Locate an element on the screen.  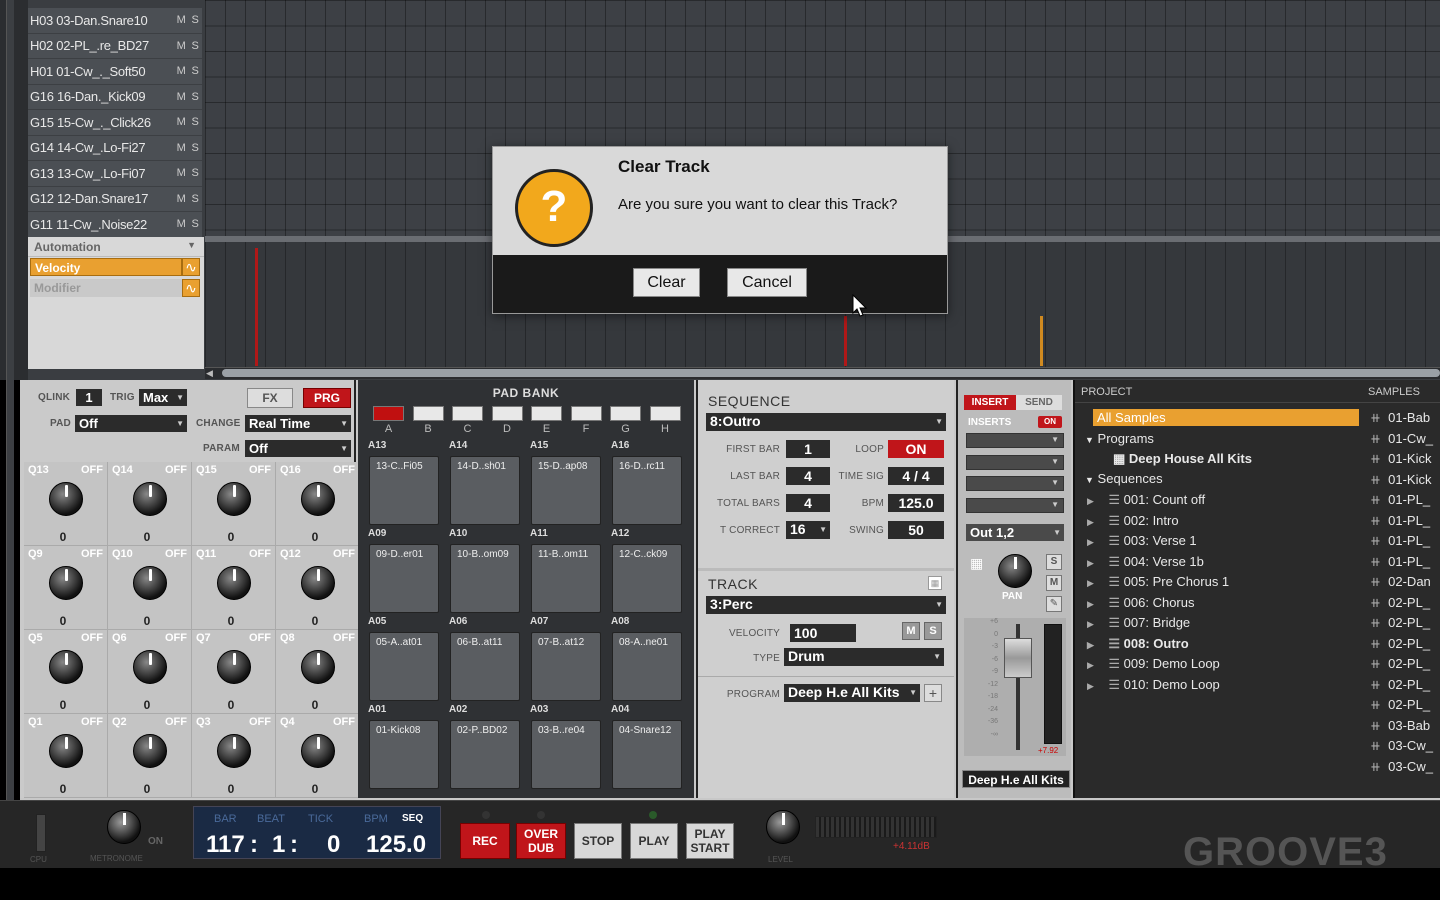
track-row: G16 16-Dan._Kick09 M S is located at coordinates (115, 97).